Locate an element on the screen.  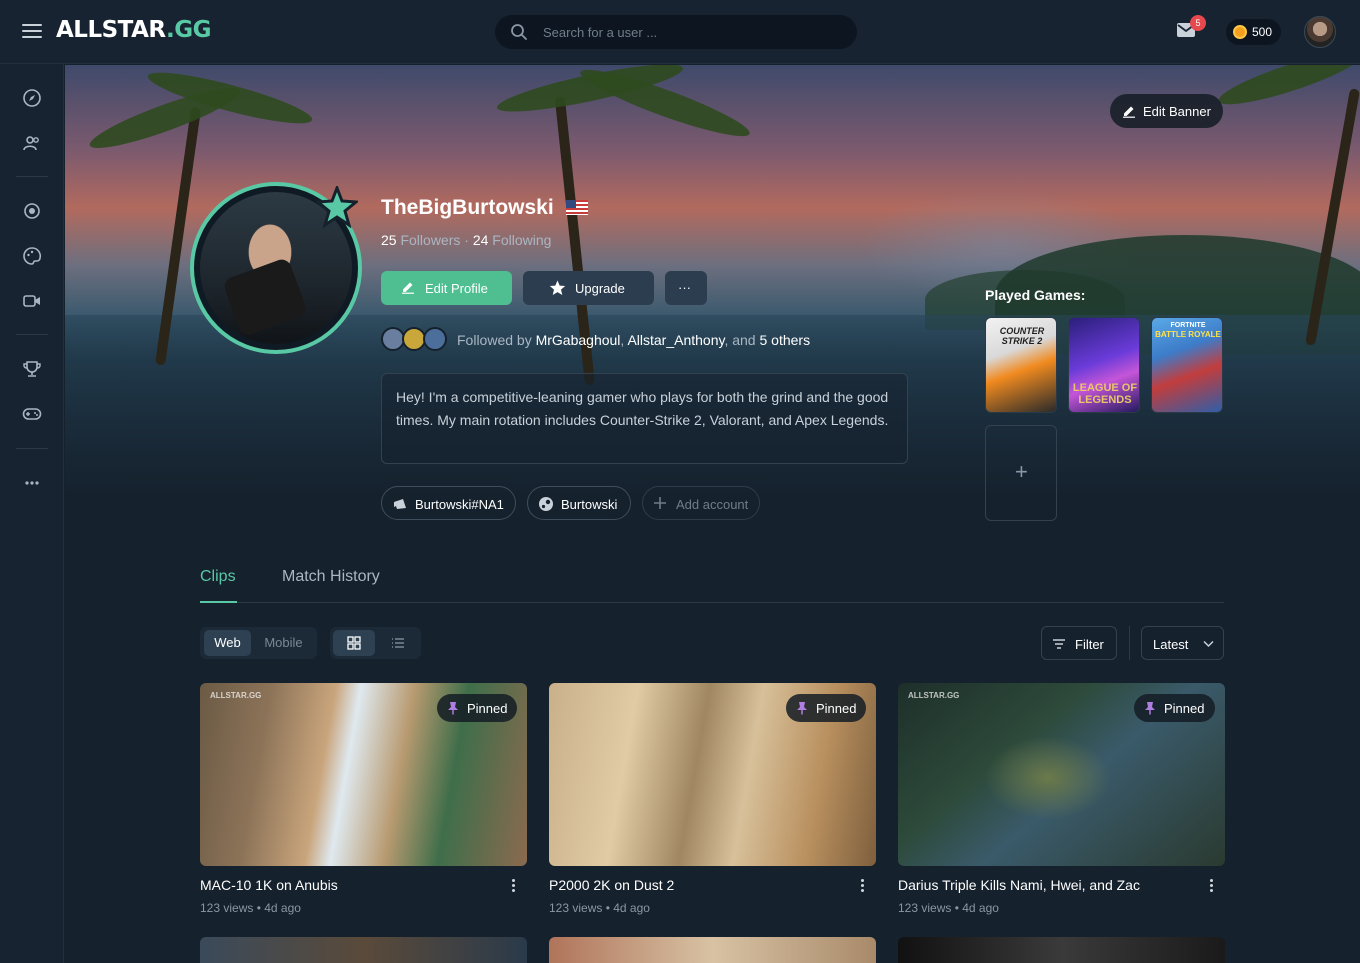
filter-label: Filter is located at coordinates (1089, 644).